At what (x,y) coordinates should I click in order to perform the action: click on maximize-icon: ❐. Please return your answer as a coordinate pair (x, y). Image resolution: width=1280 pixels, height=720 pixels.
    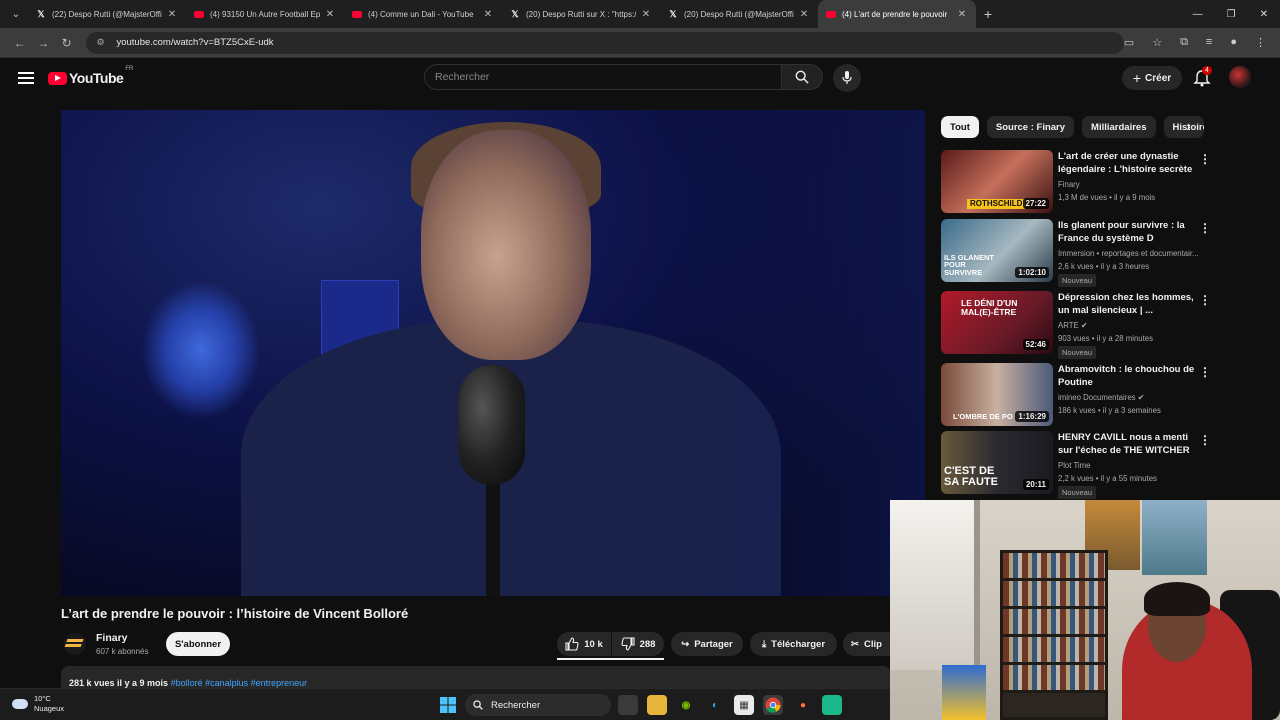
    Looking at the image, I should click on (1231, 14).